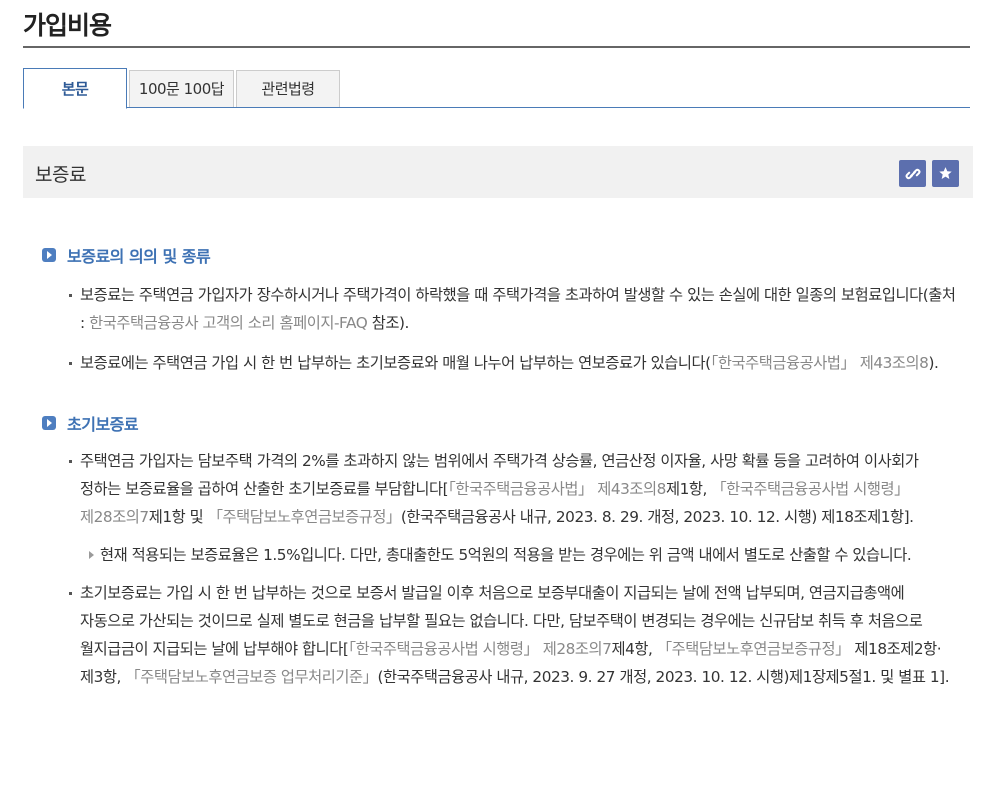 The image size is (1005, 802). I want to click on link-icon, so click(913, 174).